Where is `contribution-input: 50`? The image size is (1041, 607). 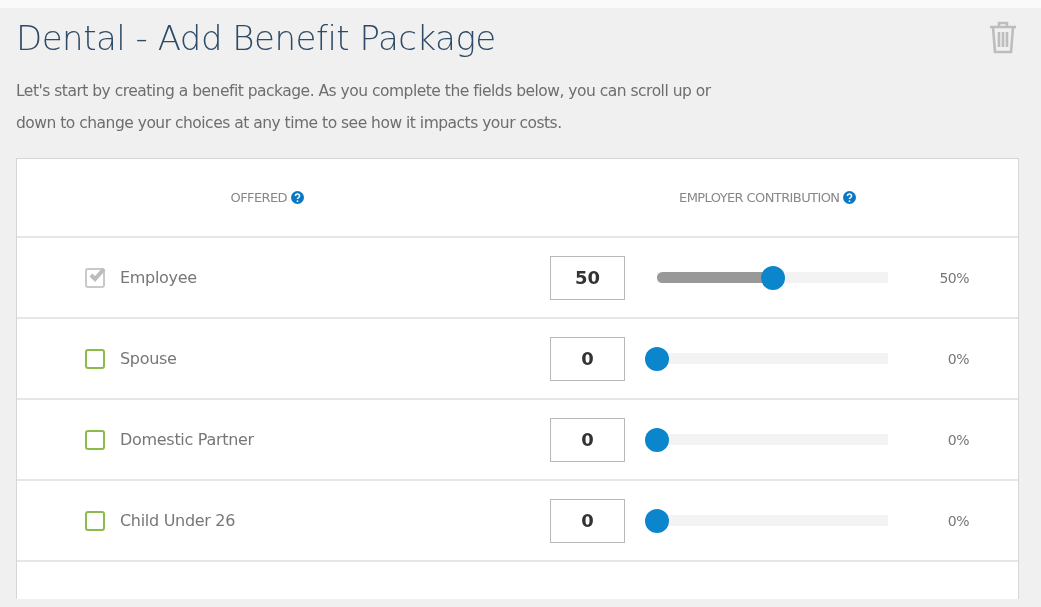
contribution-input: 50 is located at coordinates (587, 277).